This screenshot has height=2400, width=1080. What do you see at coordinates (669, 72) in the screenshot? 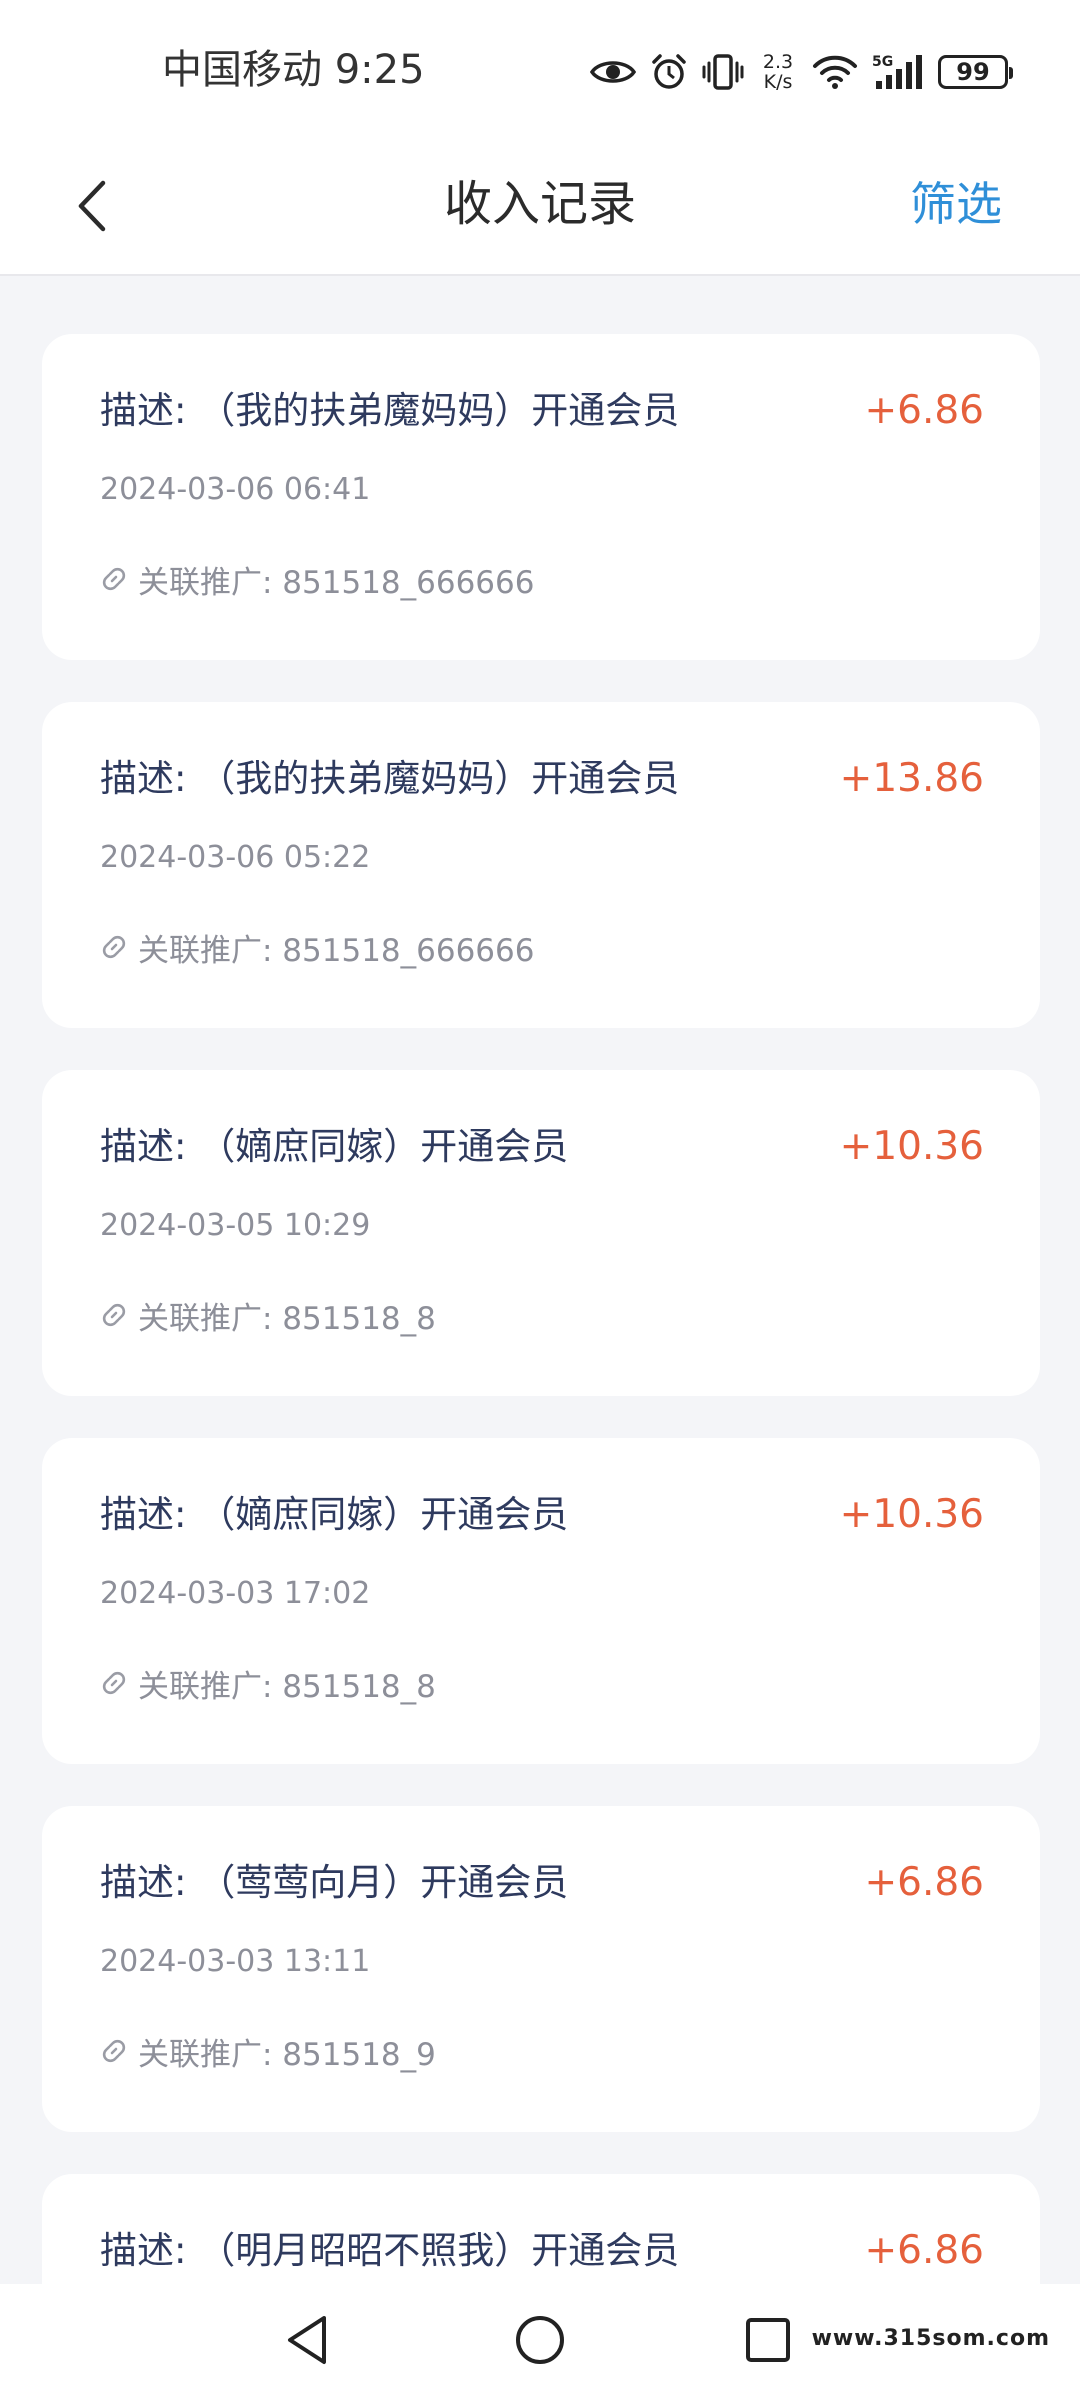
I see `alarm-icon` at bounding box center [669, 72].